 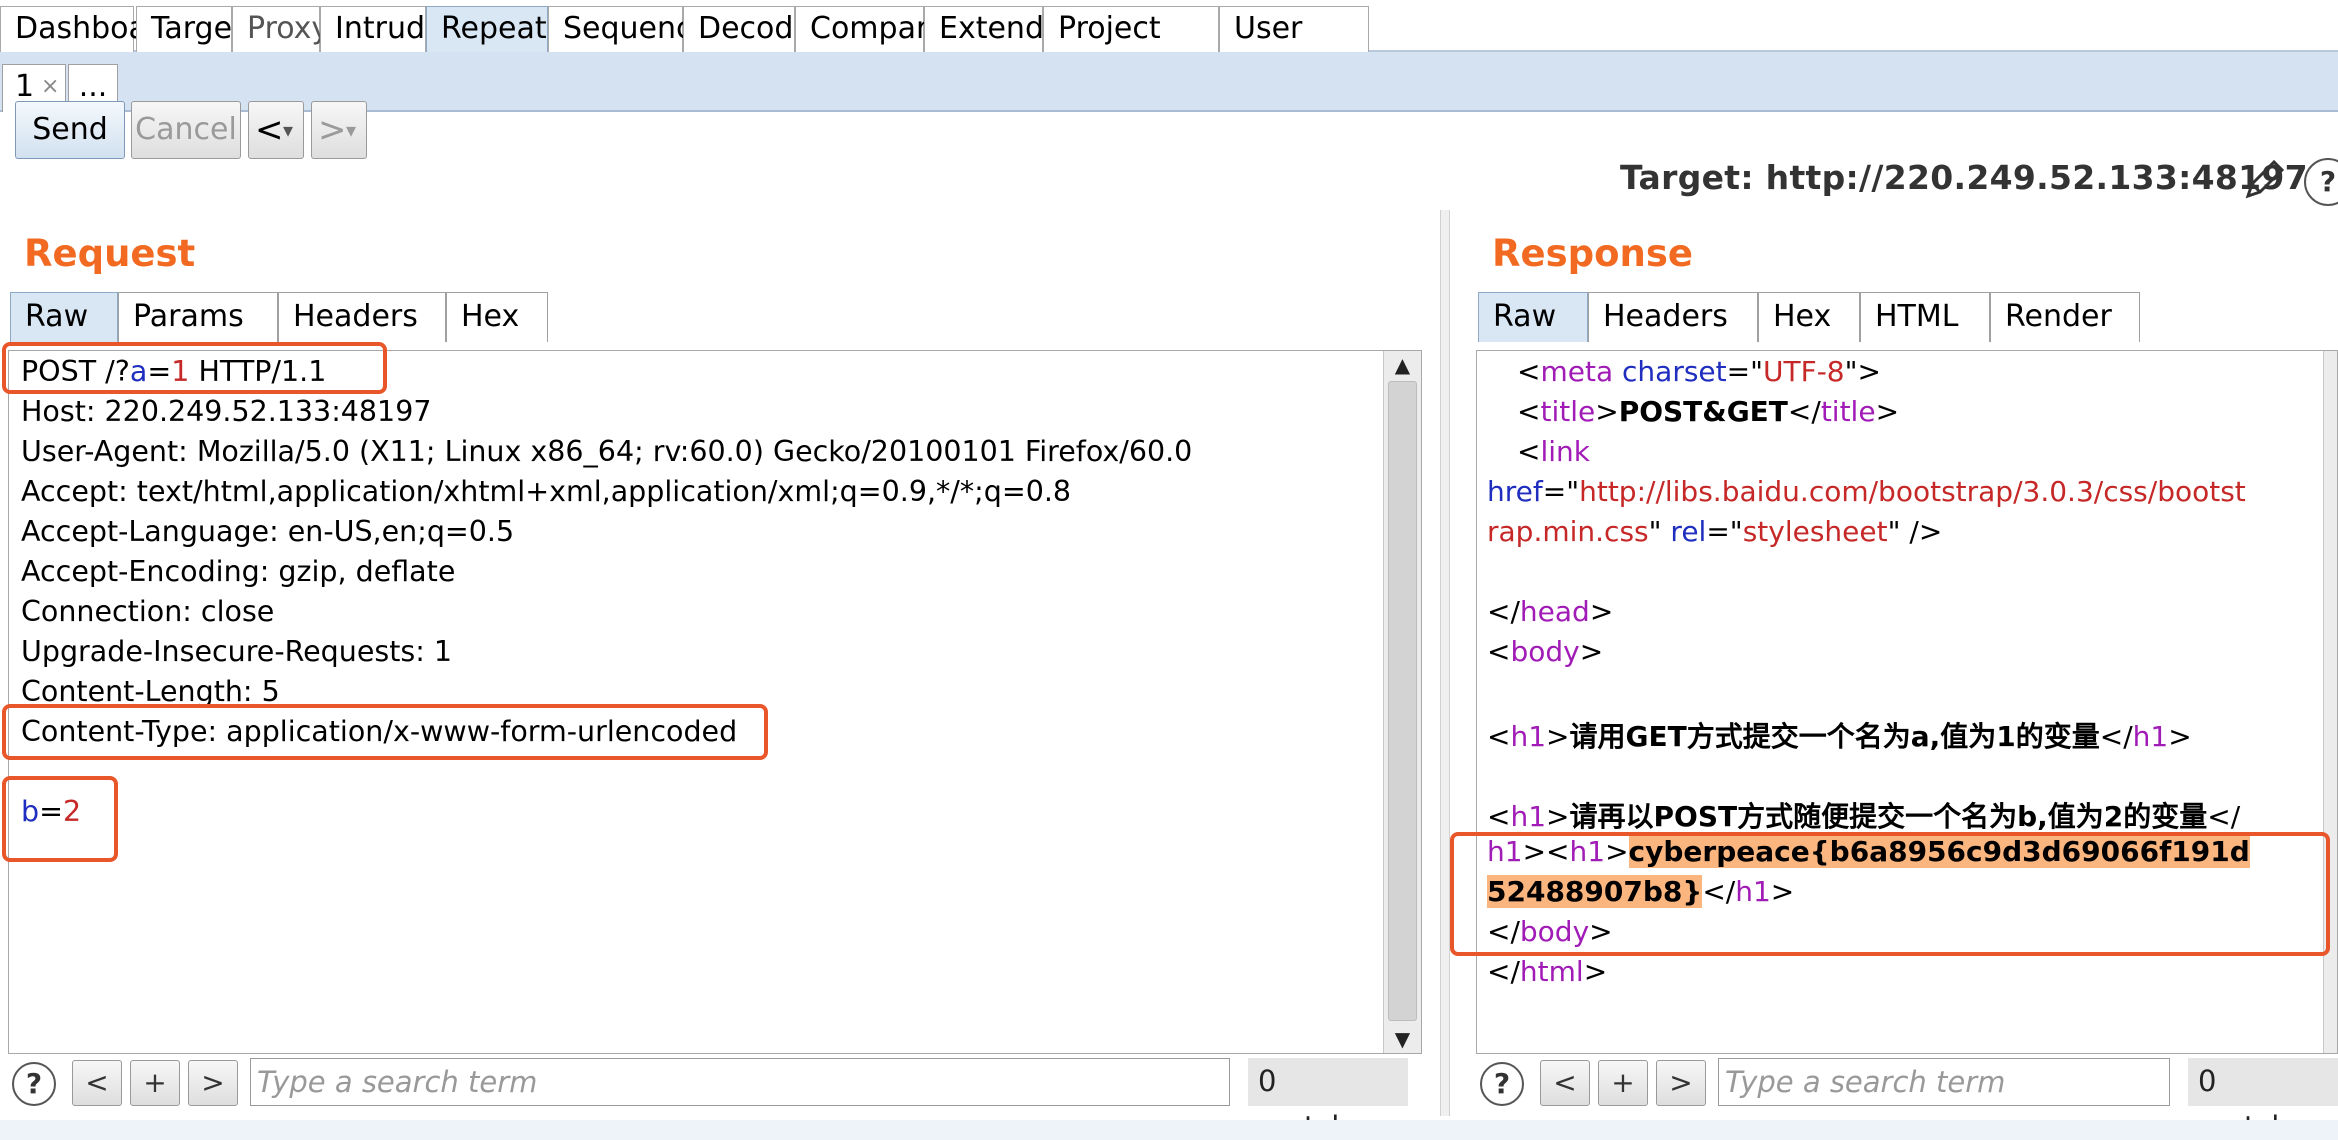 I want to click on code-body-open: <body>, so click(x=1545, y=651).